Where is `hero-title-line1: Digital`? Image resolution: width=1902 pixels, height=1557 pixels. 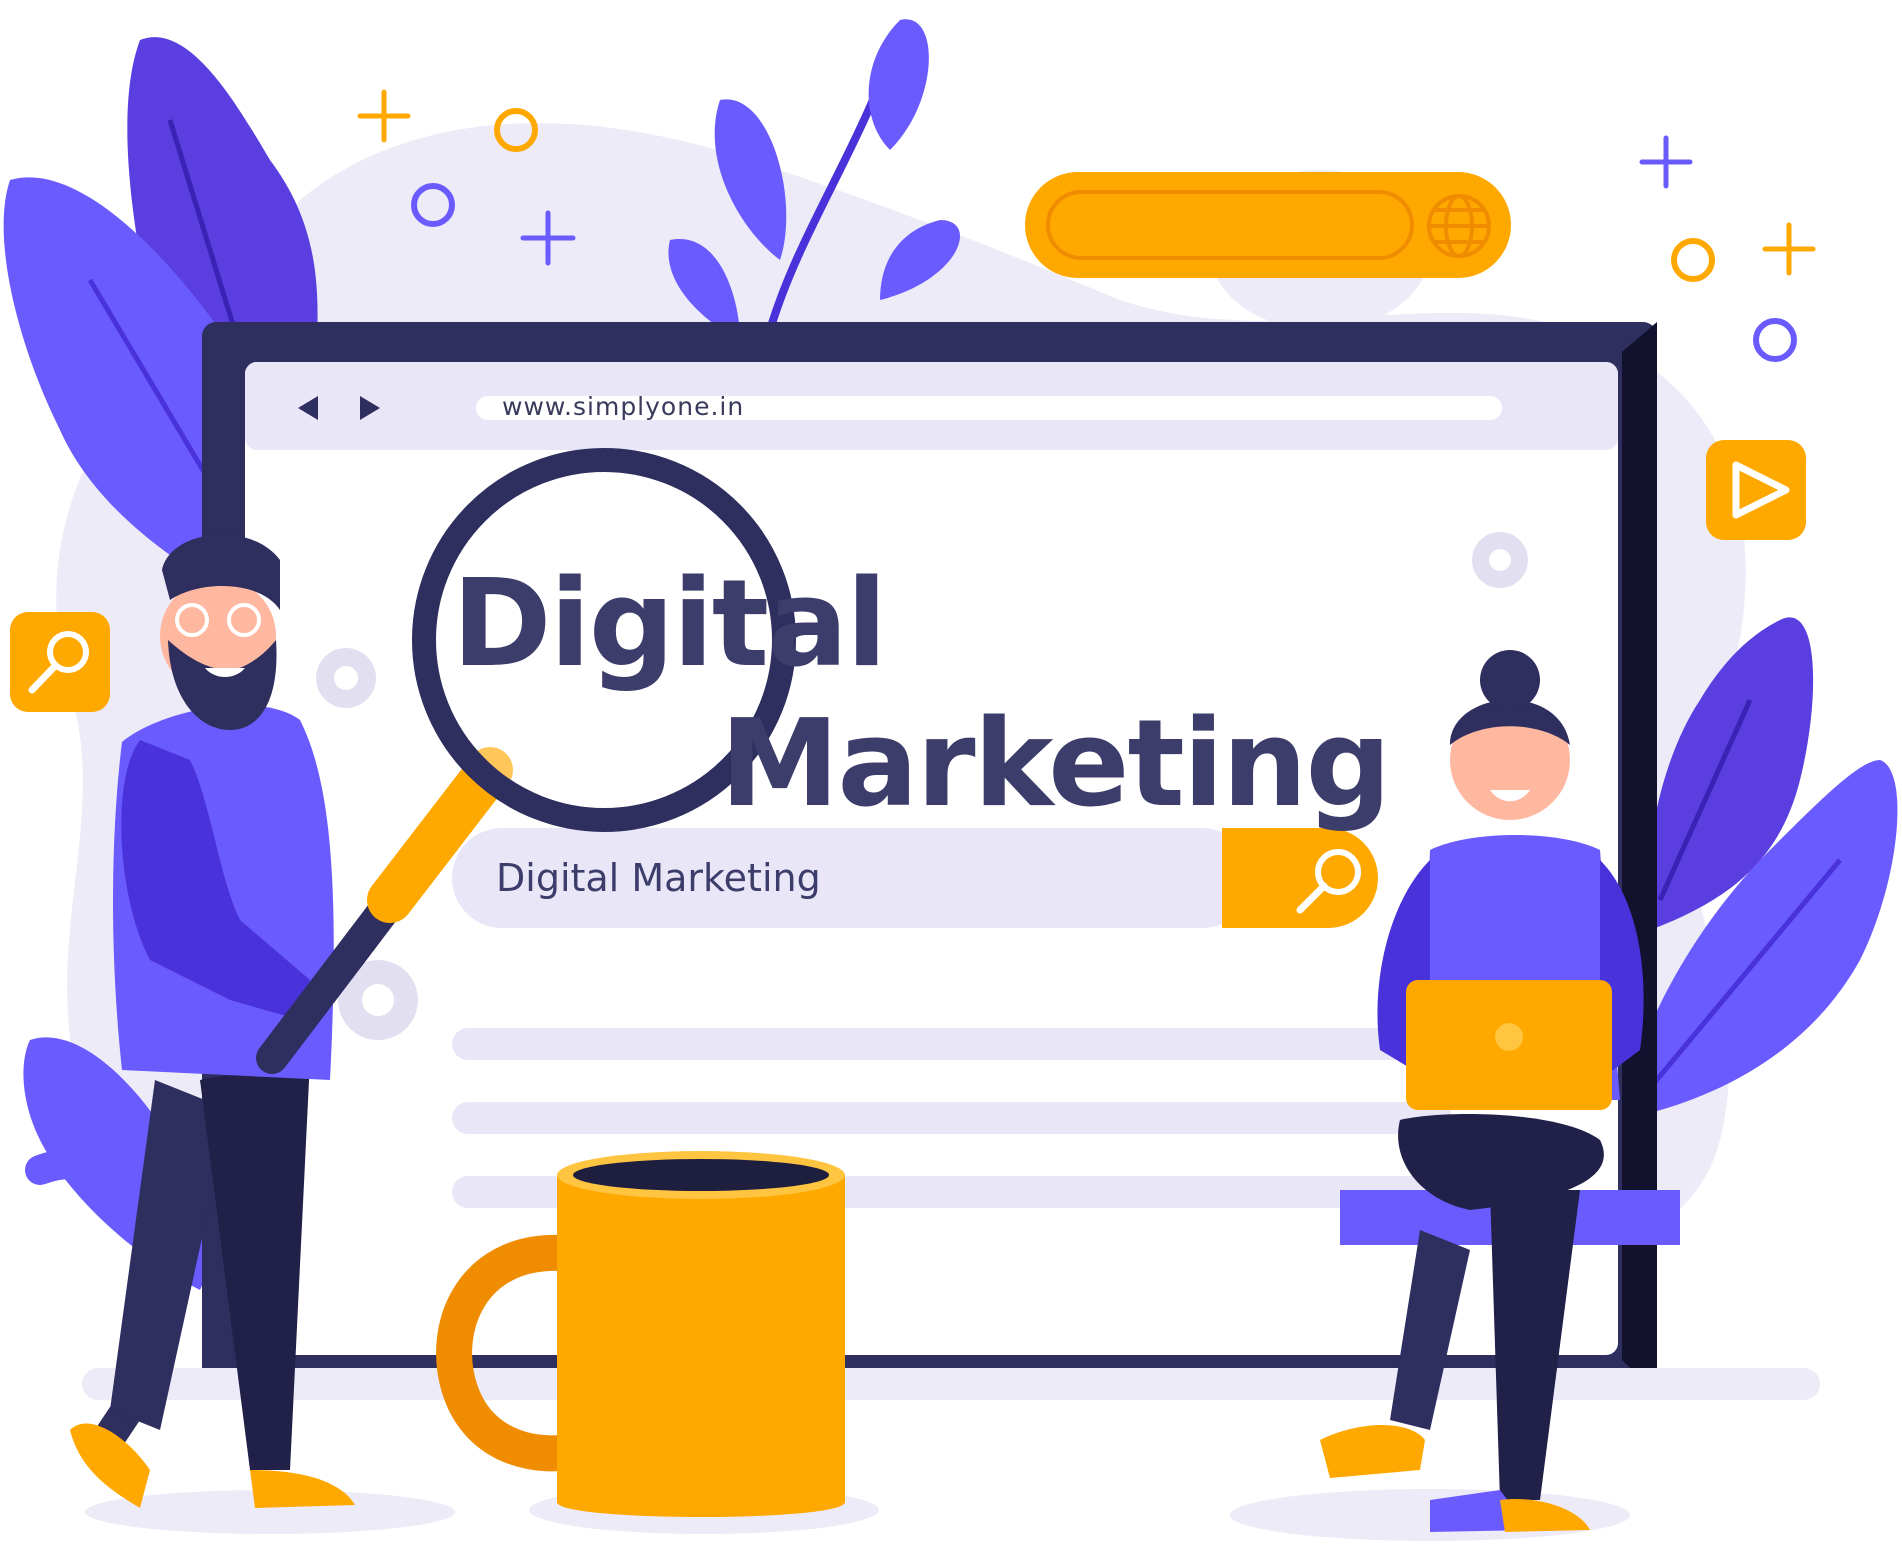
hero-title-line1: Digital is located at coordinates (669, 624).